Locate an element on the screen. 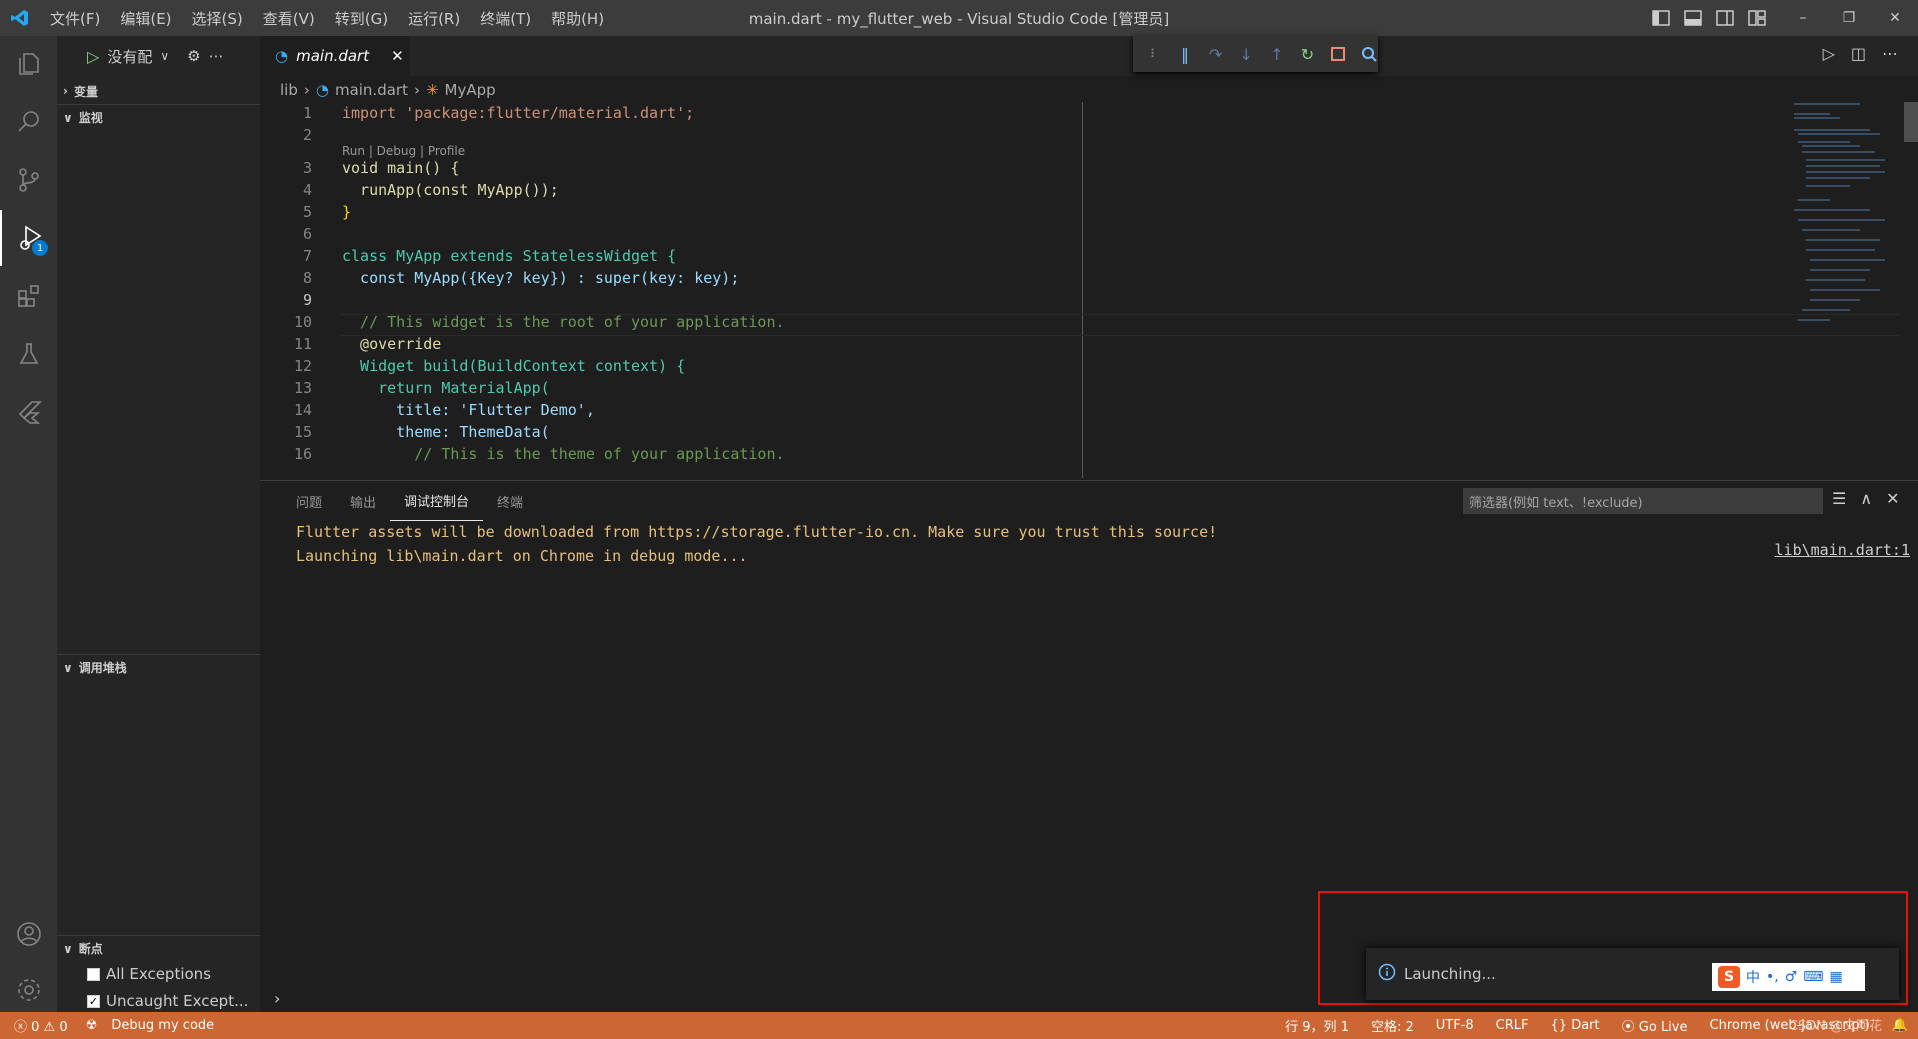  menu-go: 转到(G) is located at coordinates (361, 19).